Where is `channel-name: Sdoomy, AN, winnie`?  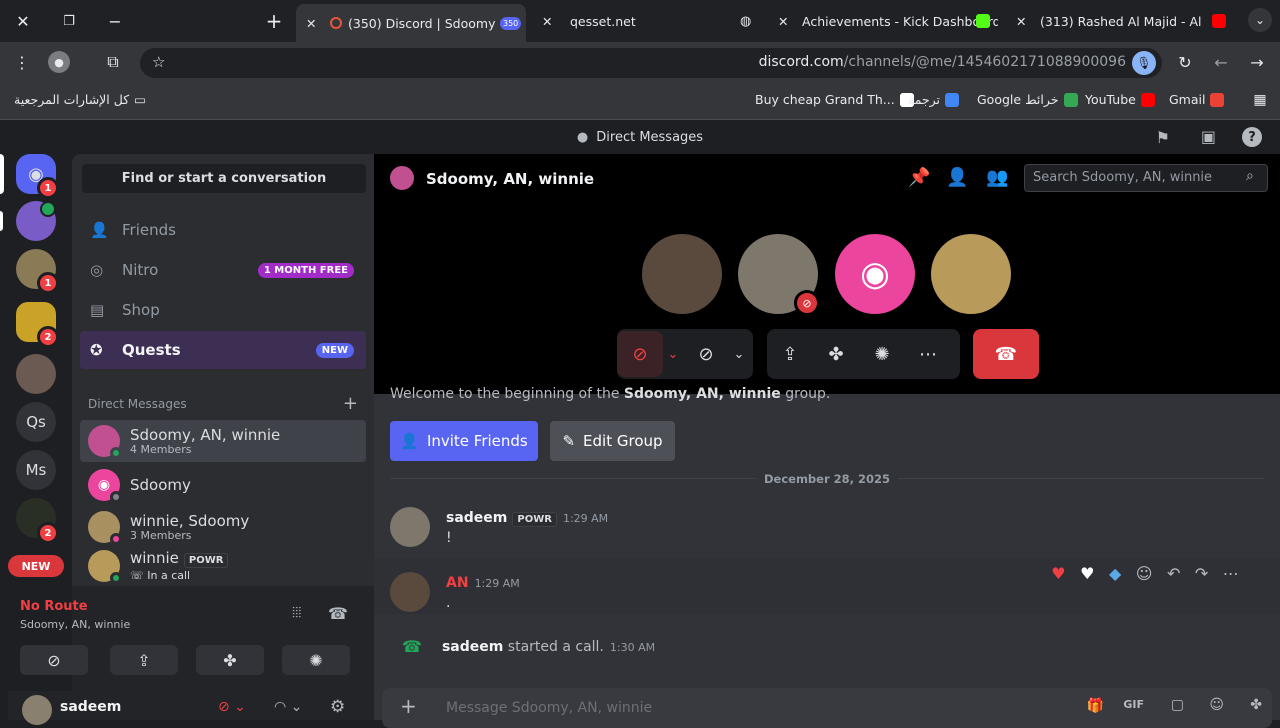
channel-name: Sdoomy, AN, winnie is located at coordinates (510, 179).